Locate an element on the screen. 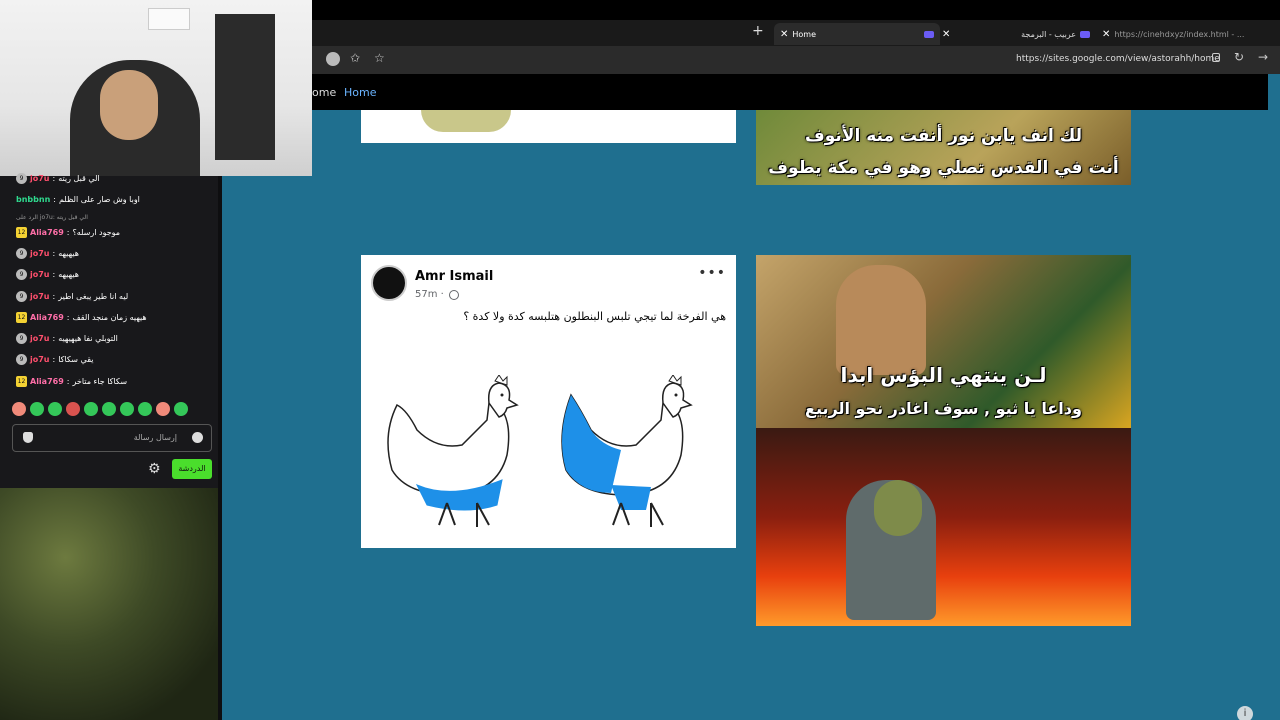  webcam-overlay is located at coordinates (156, 88).